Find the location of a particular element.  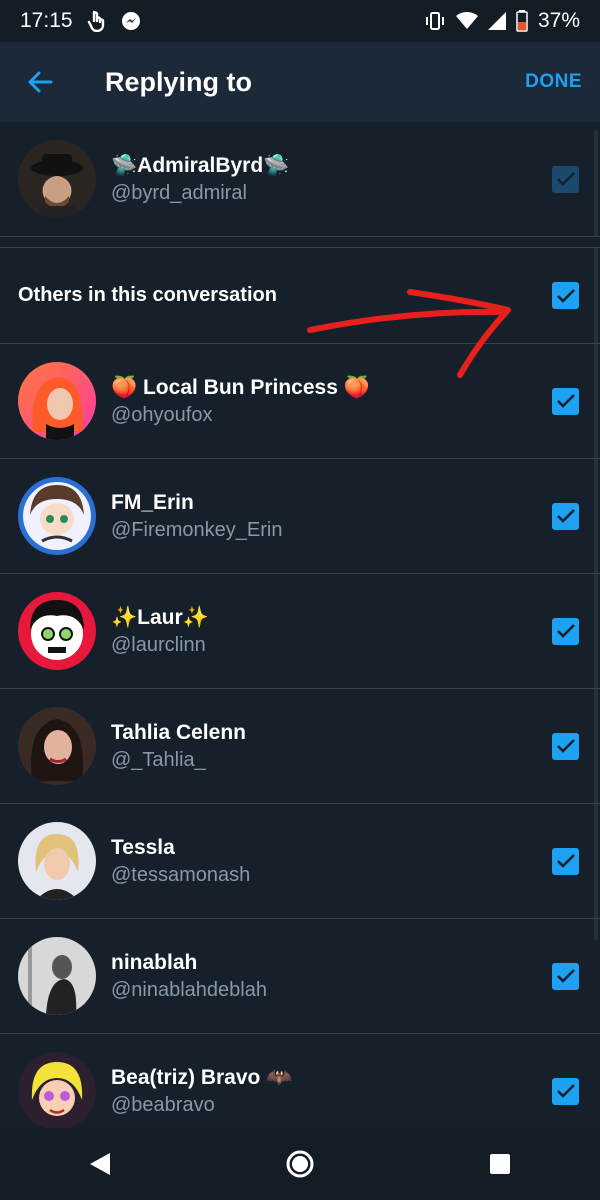

user-handle: @ninablahdeblah is located at coordinates (189, 989).